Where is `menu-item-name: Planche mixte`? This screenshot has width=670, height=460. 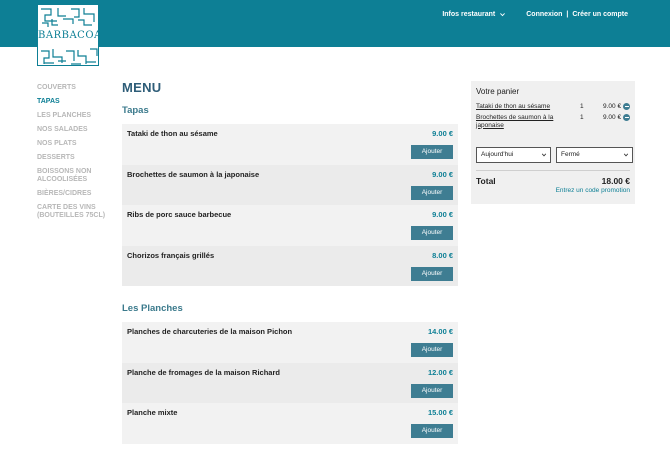
menu-item-name: Planche mixte is located at coordinates (152, 412).